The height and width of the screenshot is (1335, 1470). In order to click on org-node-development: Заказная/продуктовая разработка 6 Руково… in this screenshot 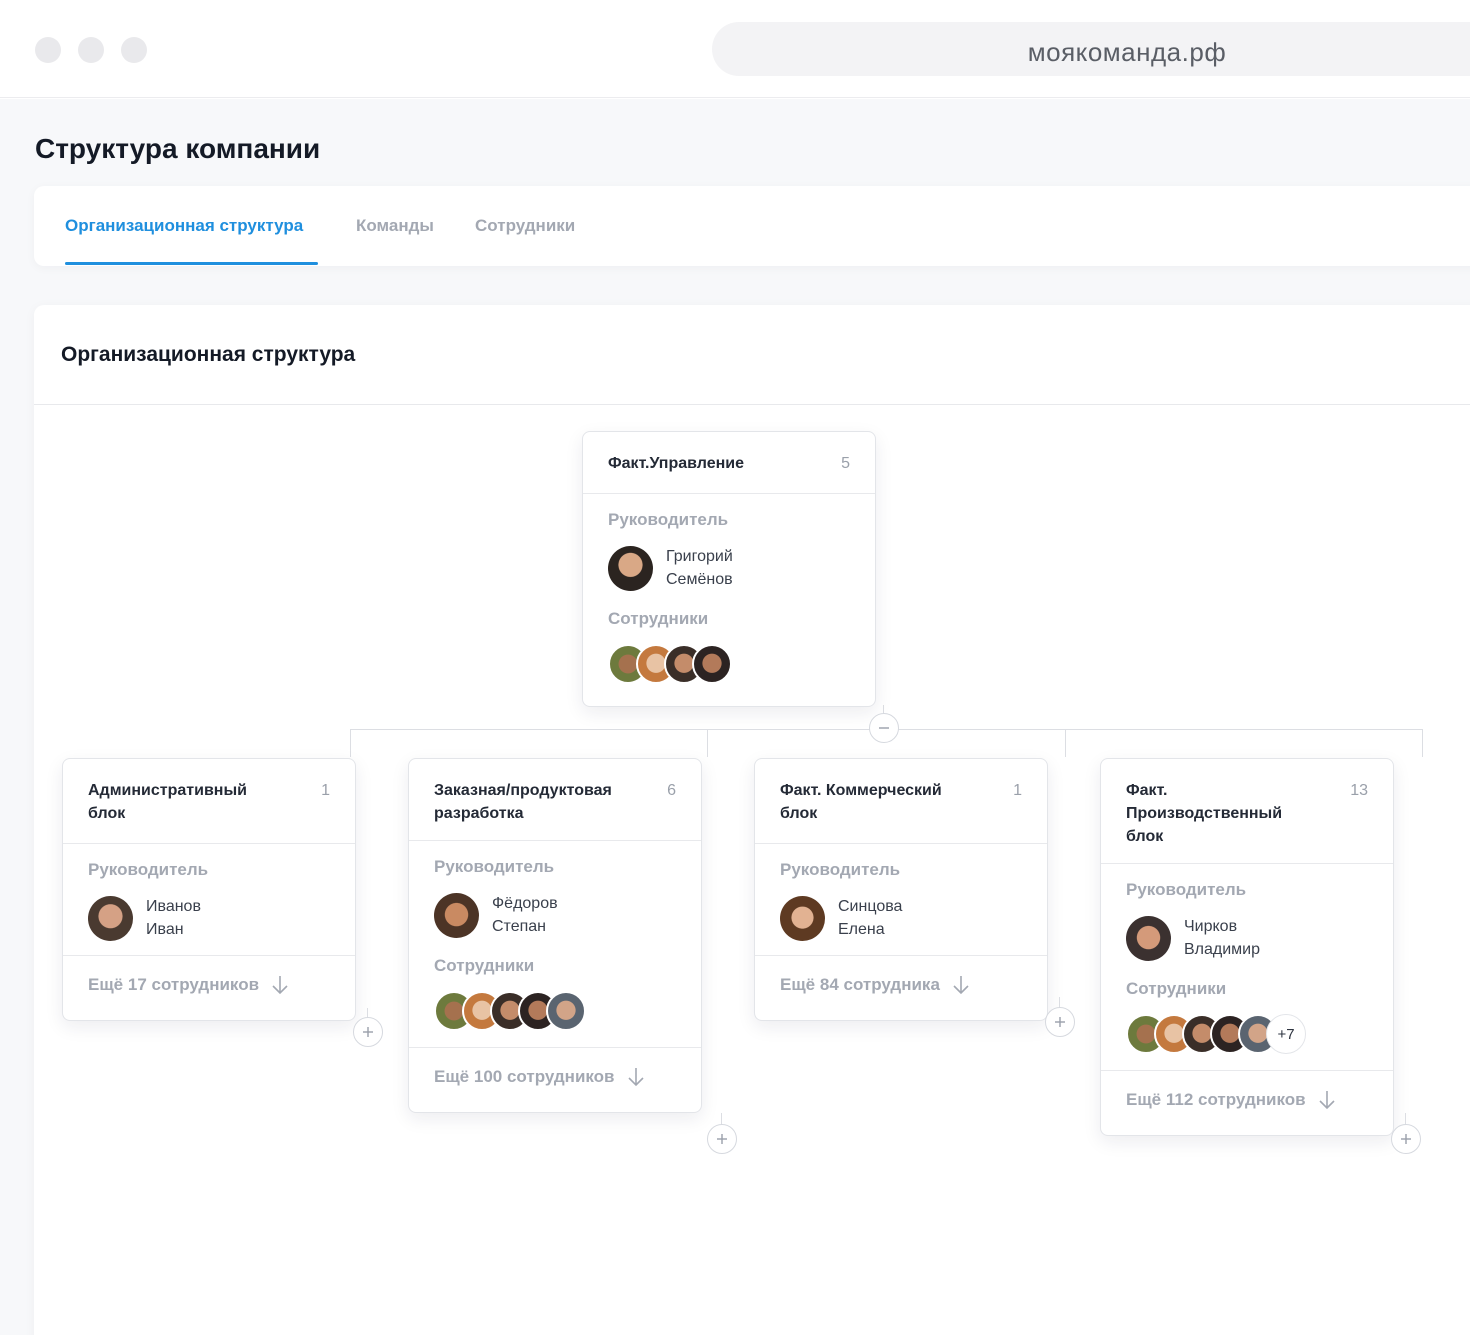, I will do `click(555, 935)`.